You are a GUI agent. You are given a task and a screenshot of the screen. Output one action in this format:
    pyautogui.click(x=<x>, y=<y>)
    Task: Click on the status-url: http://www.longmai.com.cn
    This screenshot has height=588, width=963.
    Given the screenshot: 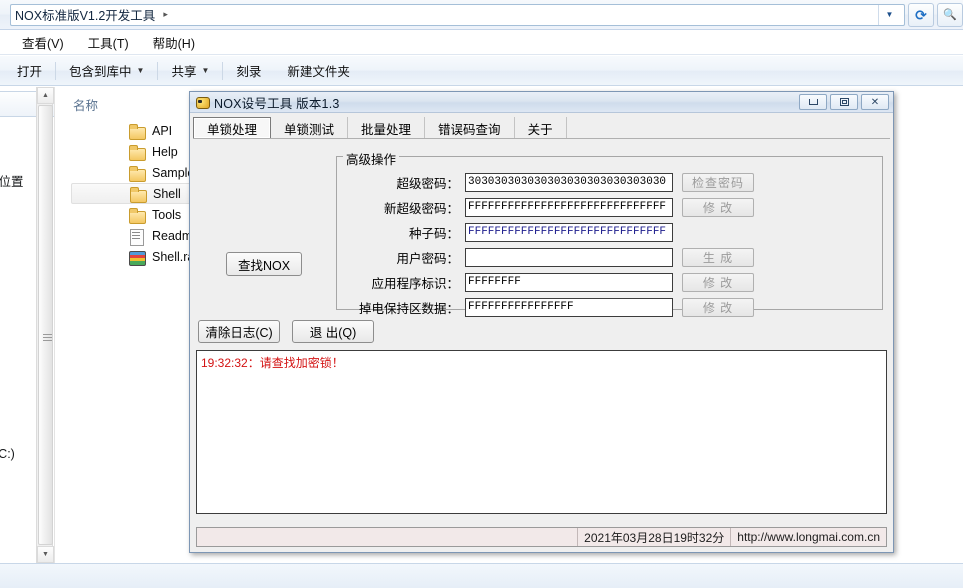 What is the action you would take?
    pyautogui.click(x=808, y=537)
    